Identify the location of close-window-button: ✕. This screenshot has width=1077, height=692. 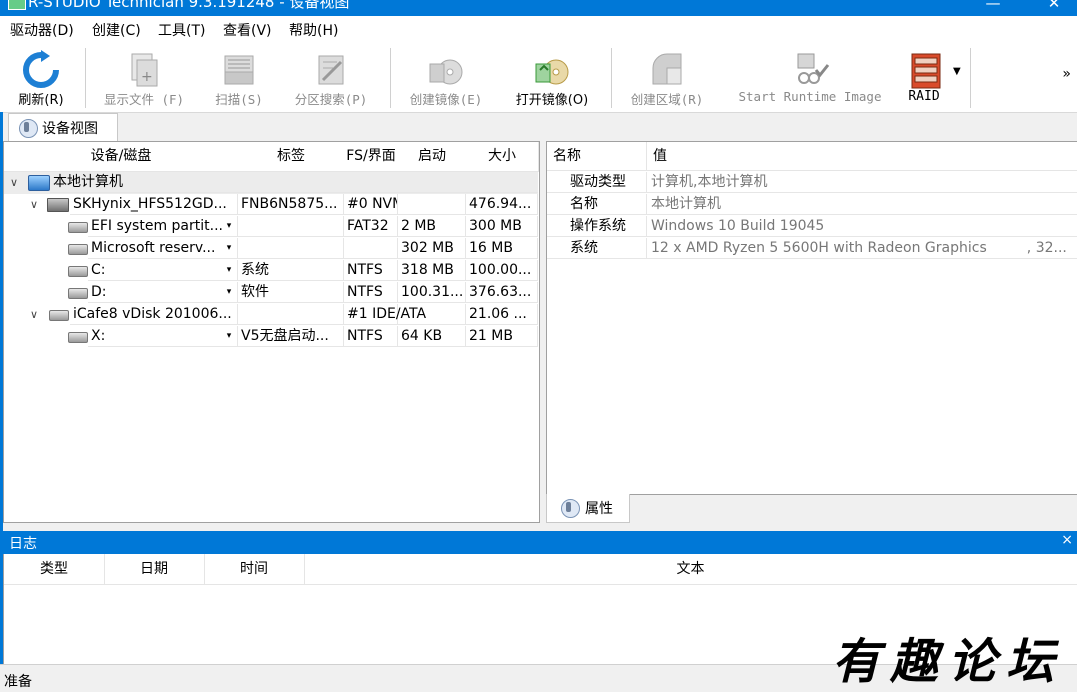
(1054, 8).